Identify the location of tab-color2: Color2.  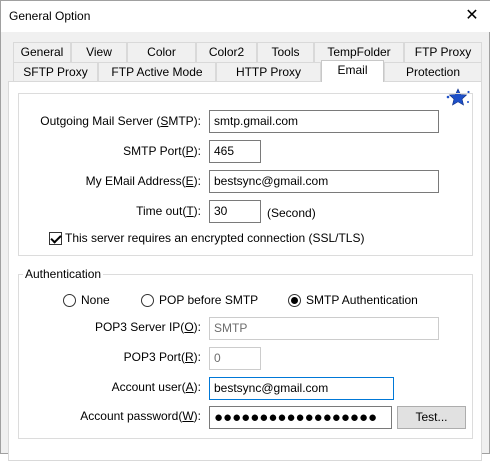
(226, 52).